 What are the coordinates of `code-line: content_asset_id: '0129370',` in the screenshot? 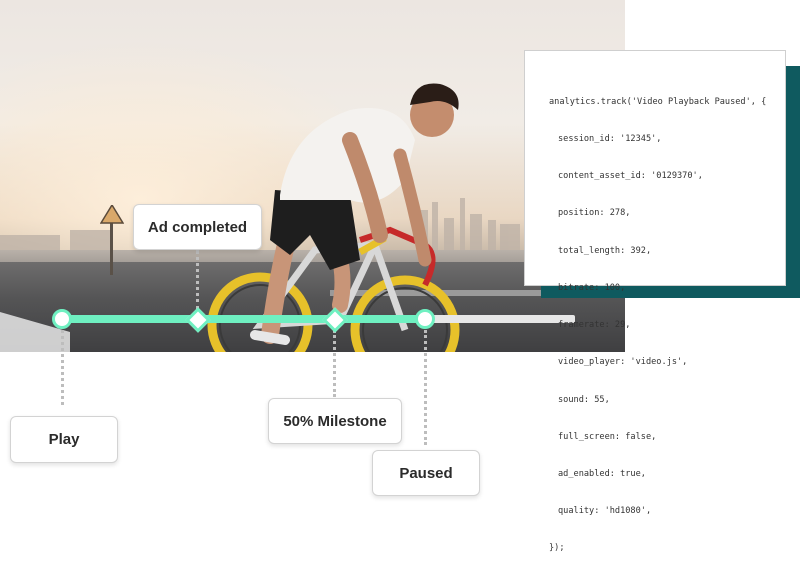 It's located at (630, 176).